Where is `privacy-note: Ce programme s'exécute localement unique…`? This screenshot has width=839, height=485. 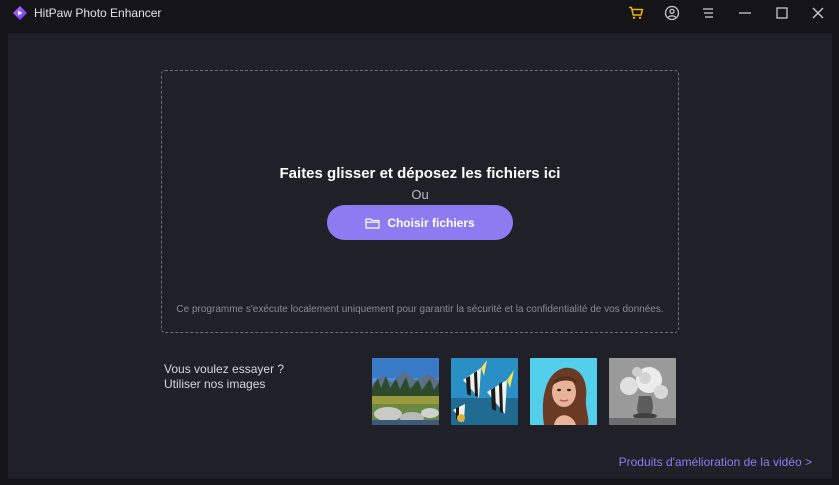 privacy-note: Ce programme s'exécute localement unique… is located at coordinates (420, 309).